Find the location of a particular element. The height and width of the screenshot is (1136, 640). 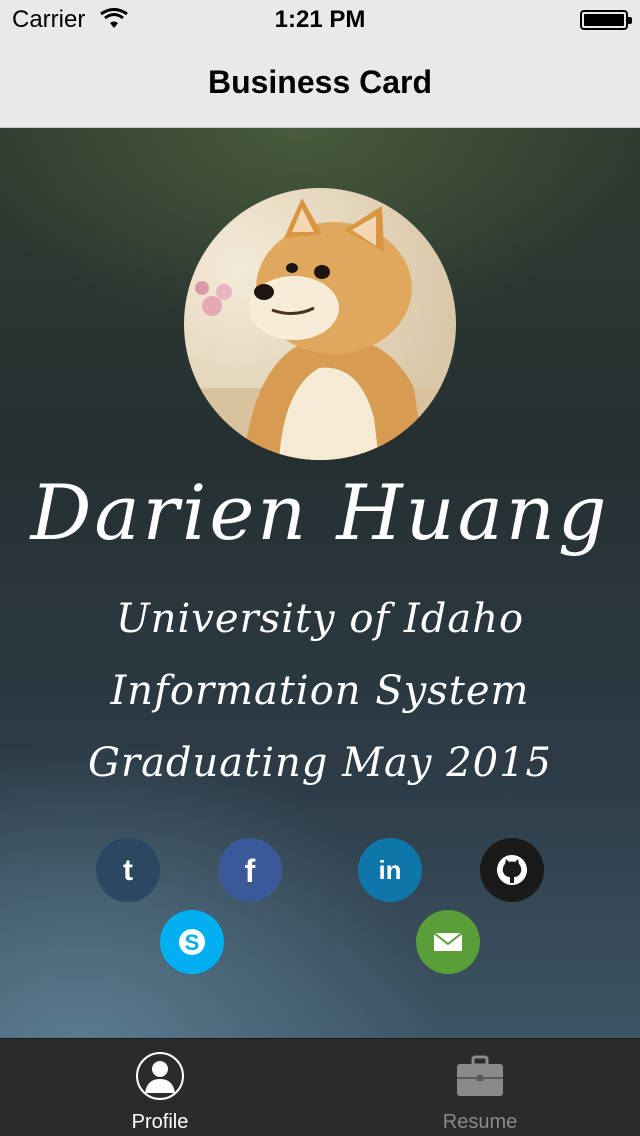

briefcase-icon is located at coordinates (480, 1076).